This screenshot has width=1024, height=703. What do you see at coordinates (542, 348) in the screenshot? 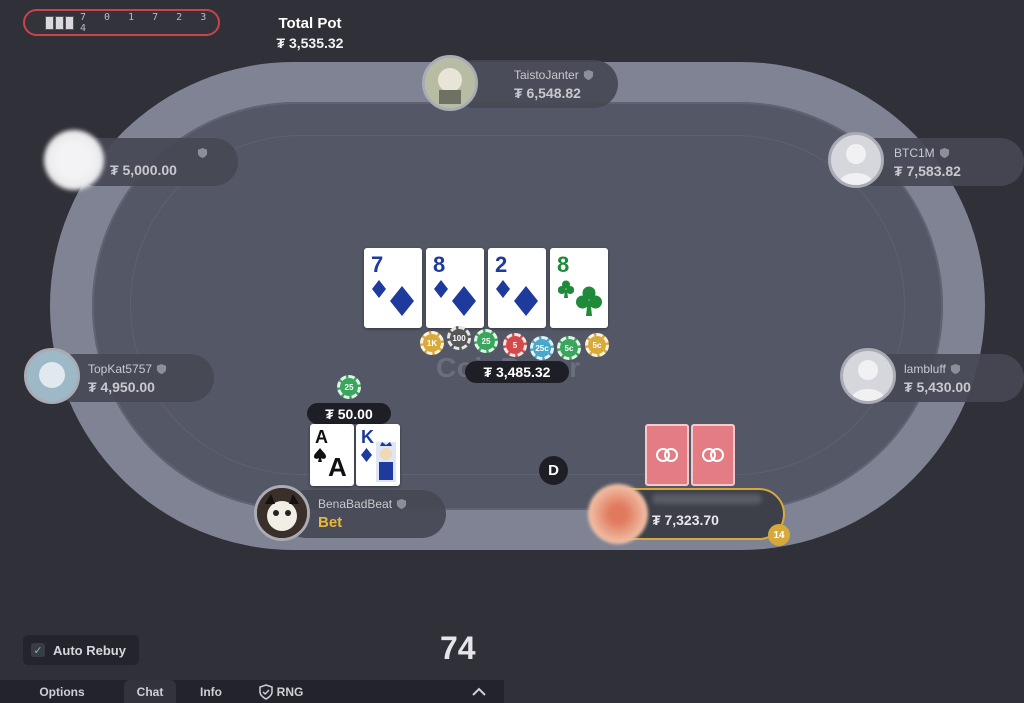
I see `pot-chip-25c: 25c` at bounding box center [542, 348].